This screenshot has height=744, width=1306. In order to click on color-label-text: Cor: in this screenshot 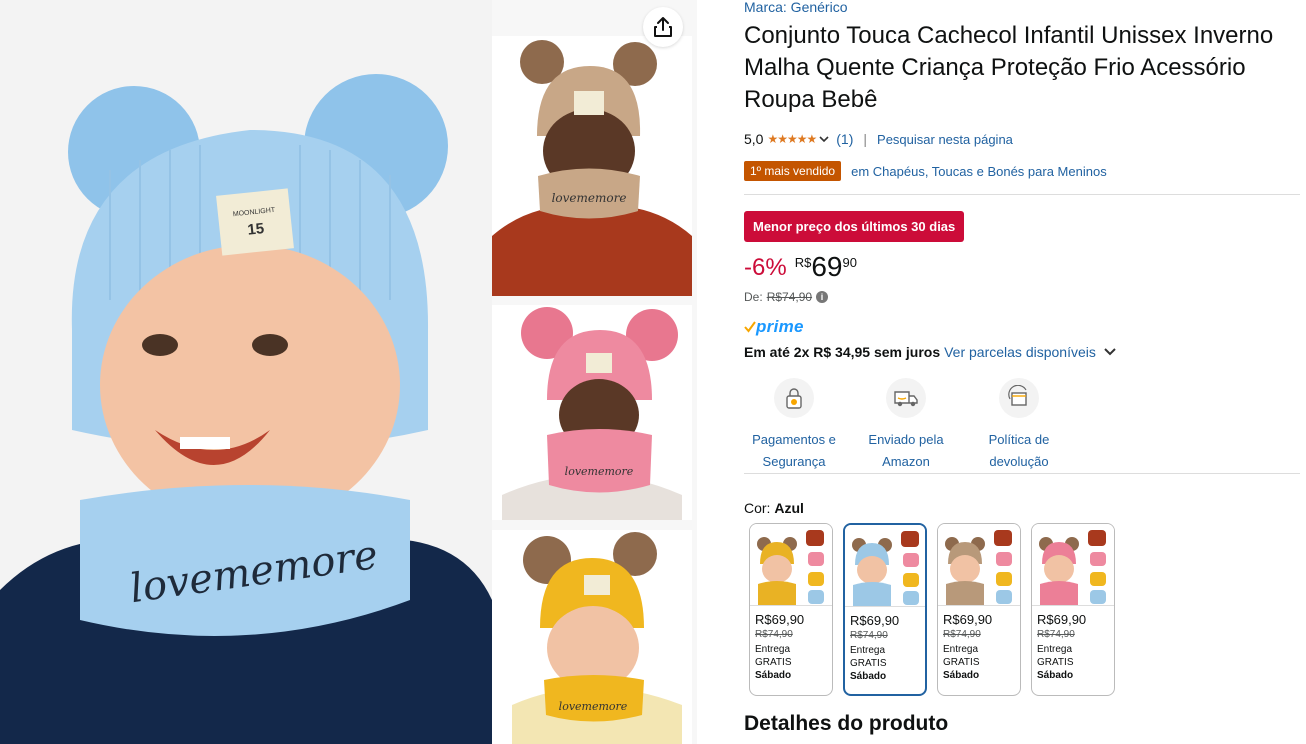, I will do `click(757, 508)`.